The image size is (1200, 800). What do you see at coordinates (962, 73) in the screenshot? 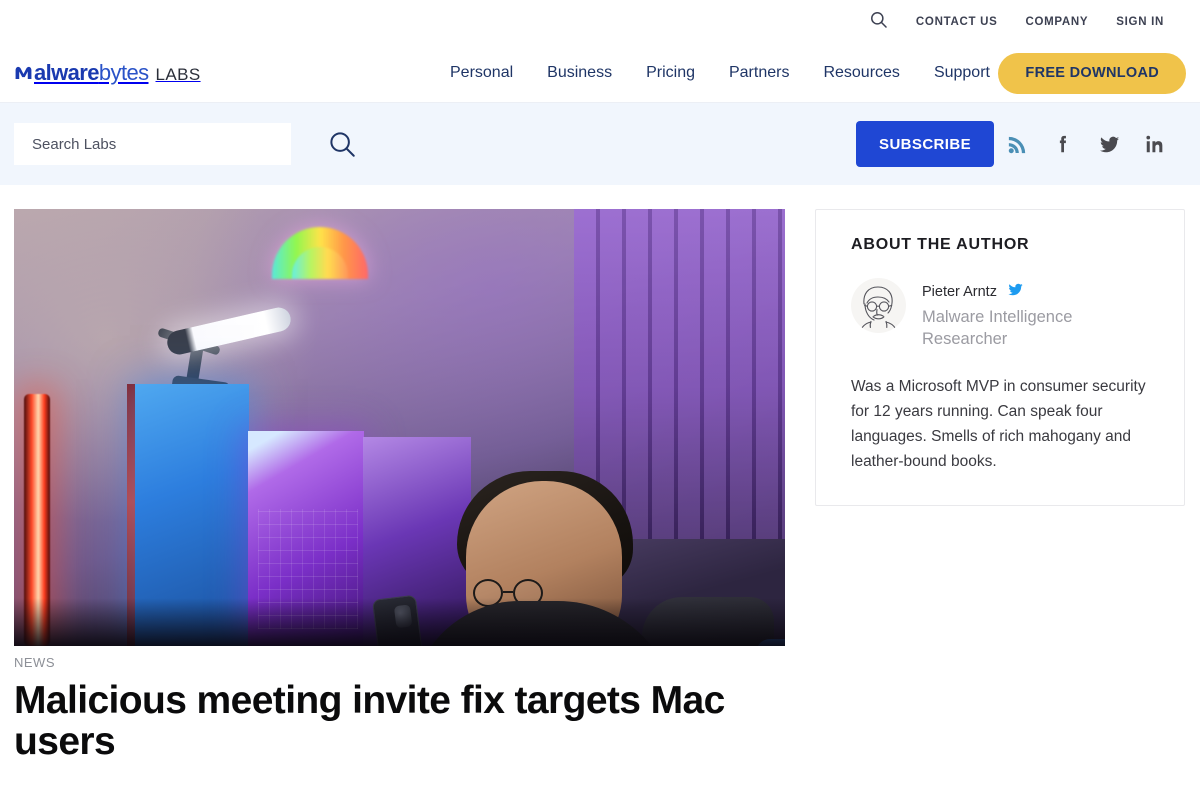
I see `nav-item-support: Support` at bounding box center [962, 73].